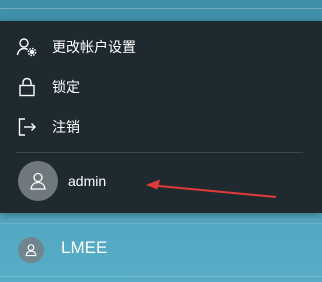 Image resolution: width=322 pixels, height=282 pixels. What do you see at coordinates (161, 250) in the screenshot?
I see `other-account-row: LMEE` at bounding box center [161, 250].